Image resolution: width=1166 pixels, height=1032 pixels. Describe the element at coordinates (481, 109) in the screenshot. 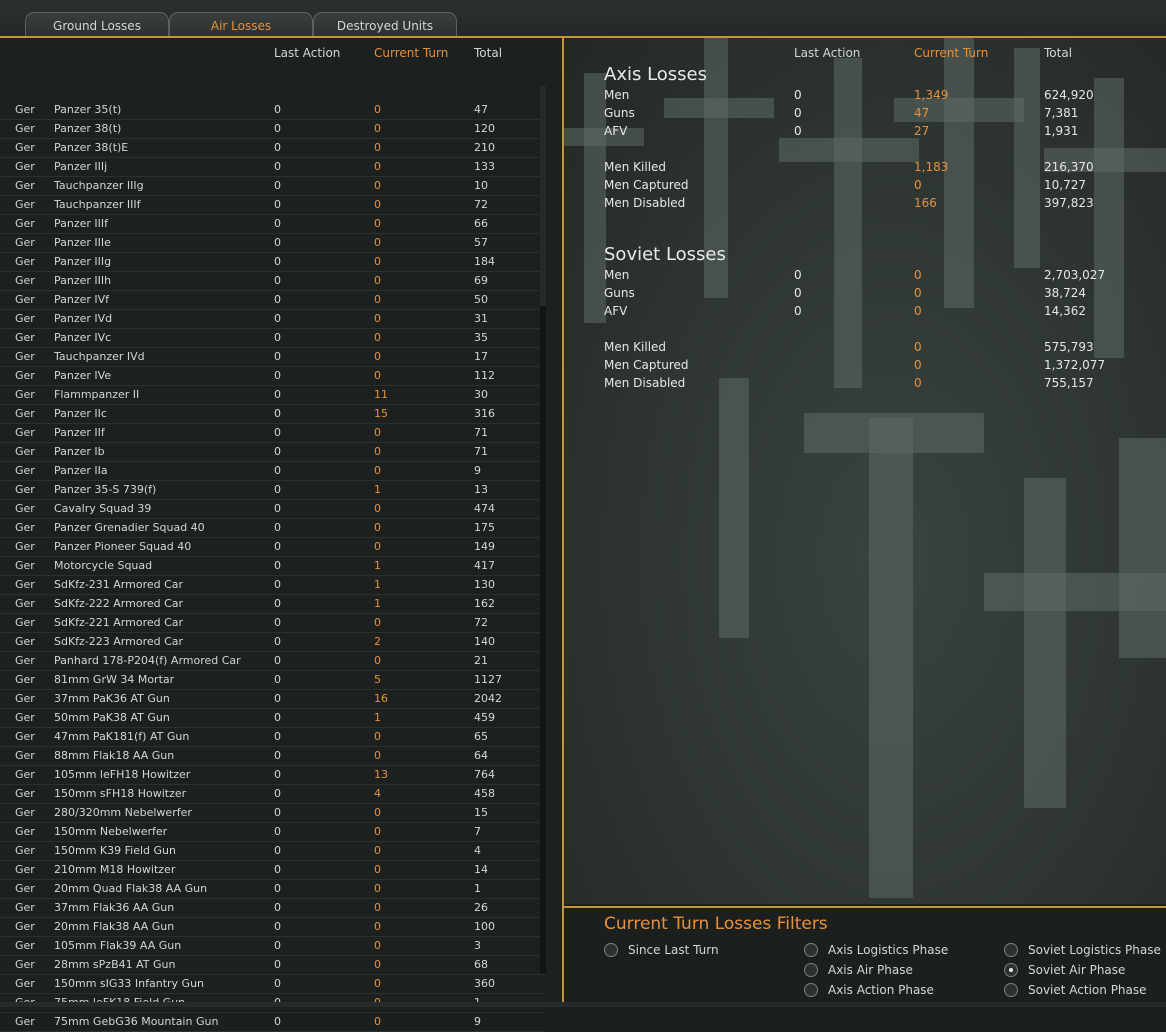

I see `cell-total: 47` at that location.